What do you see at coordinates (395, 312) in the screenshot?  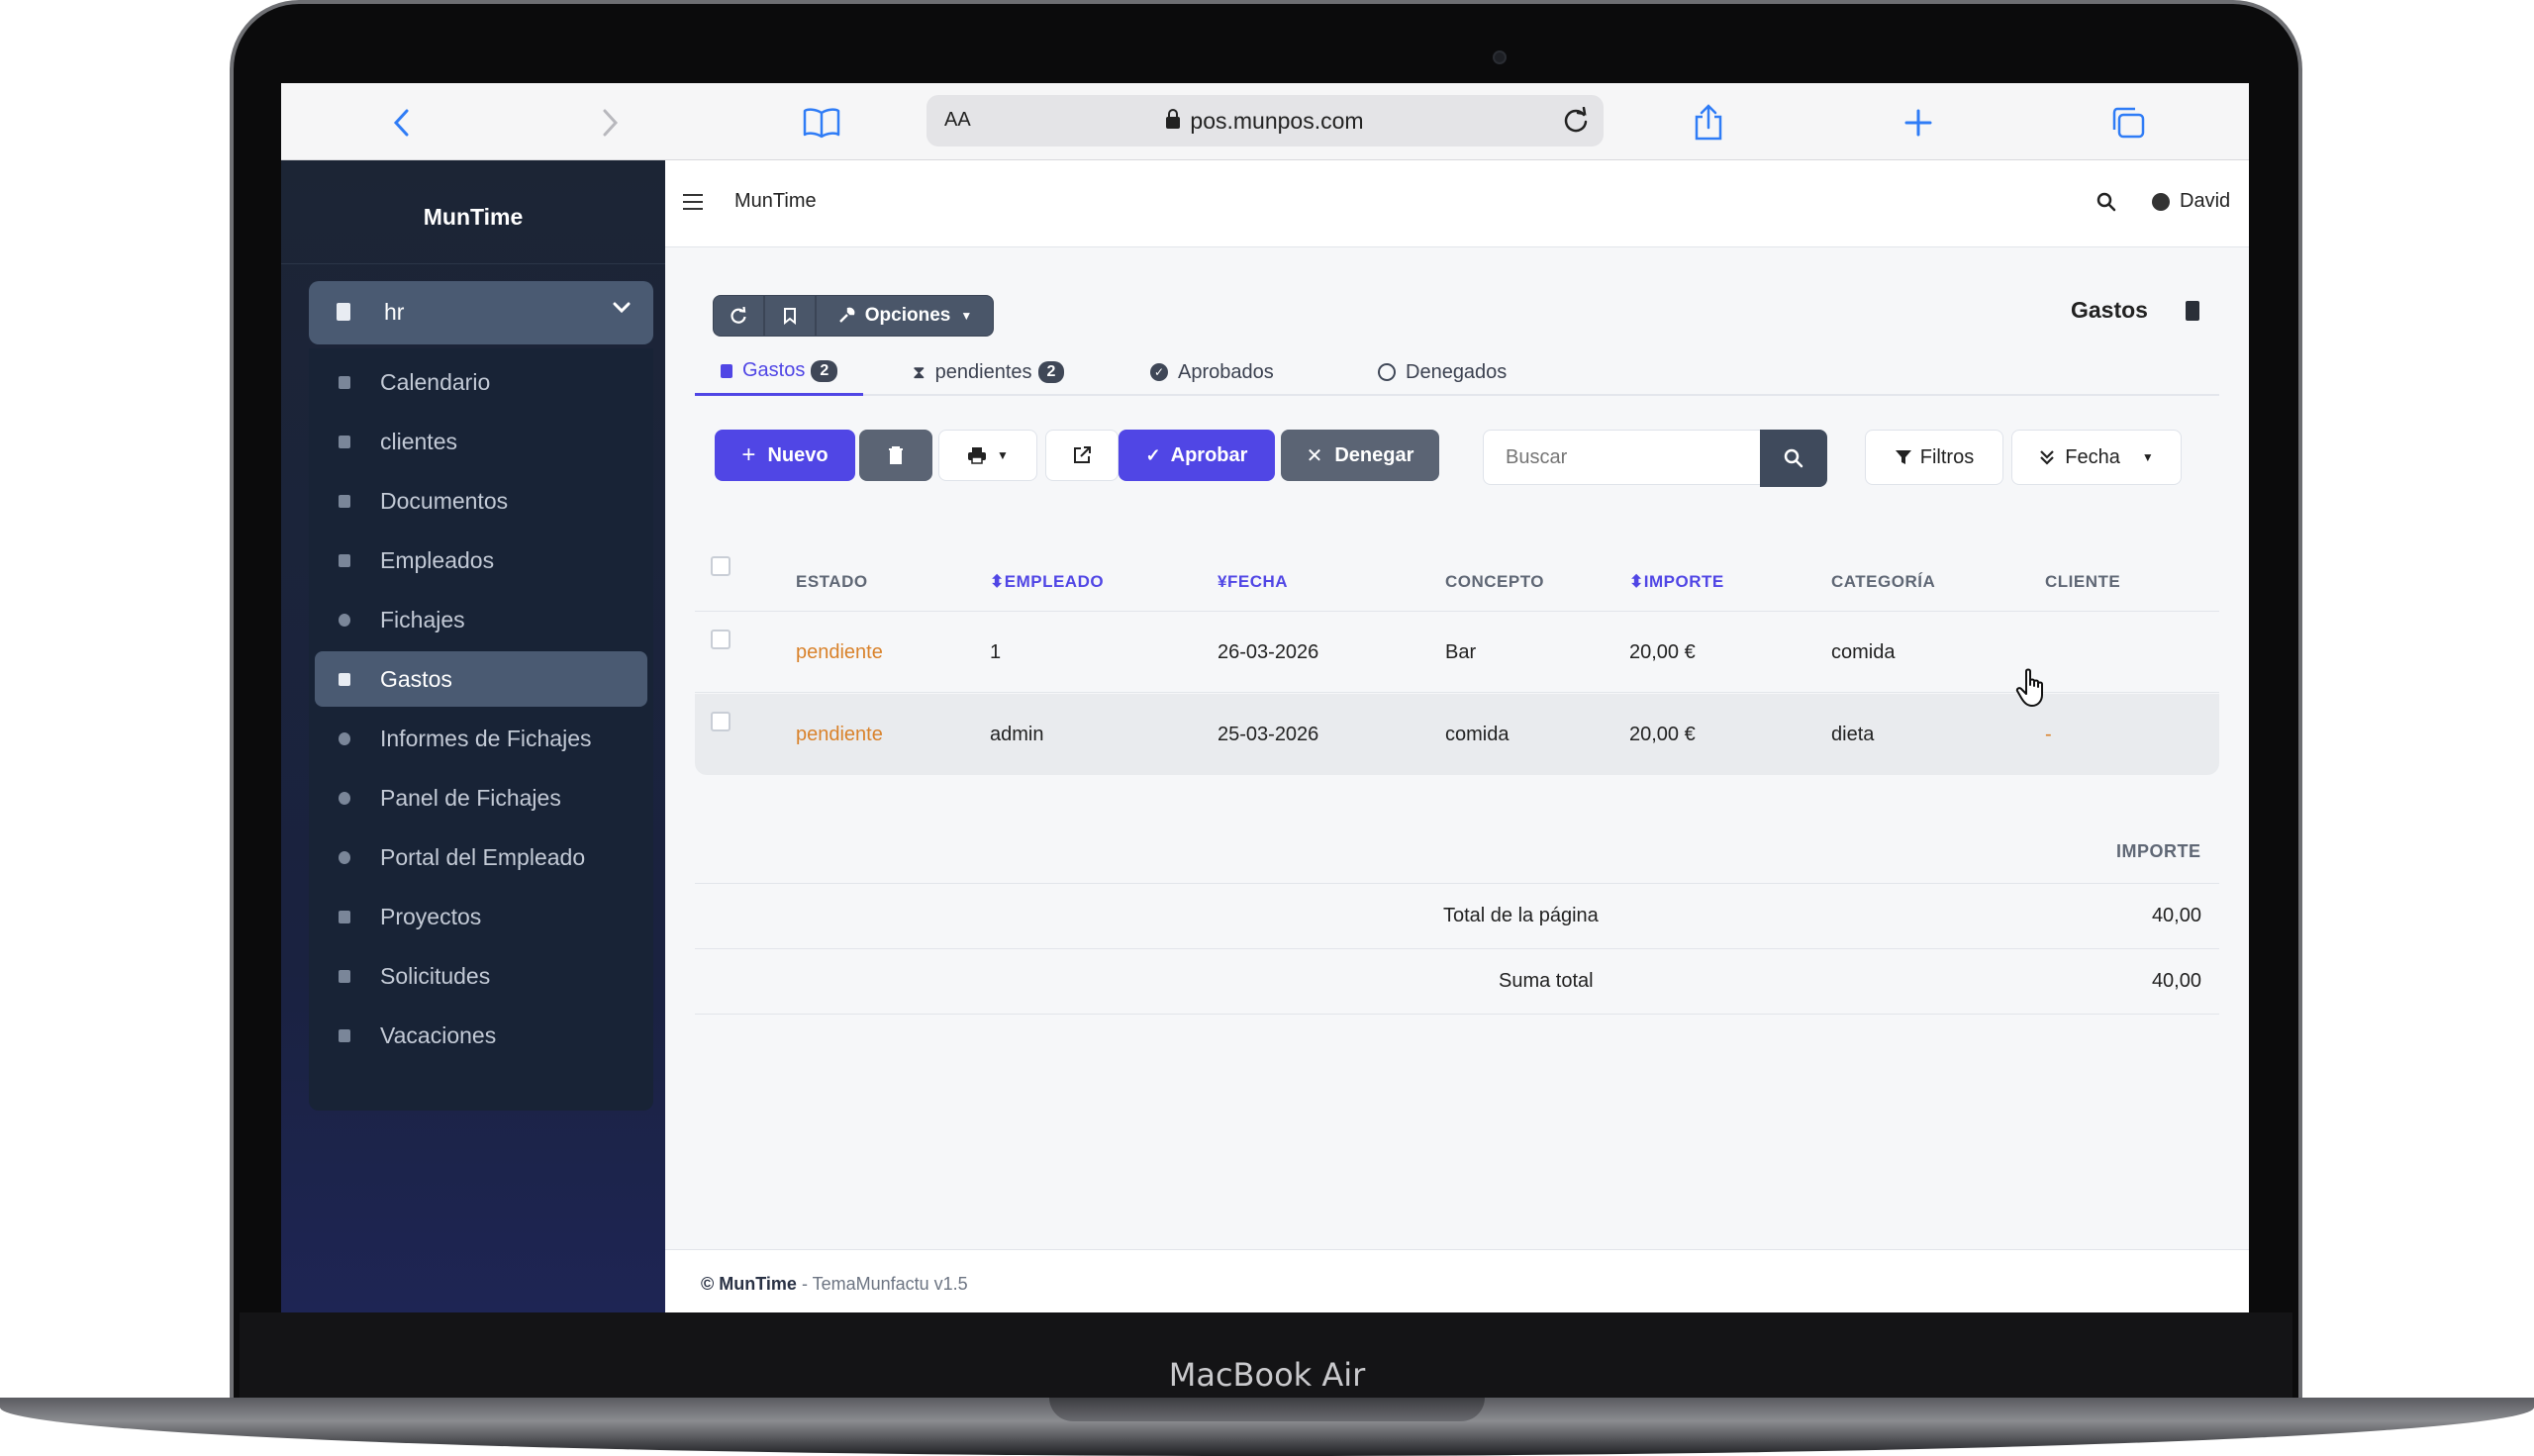 I see `module-label: hr` at bounding box center [395, 312].